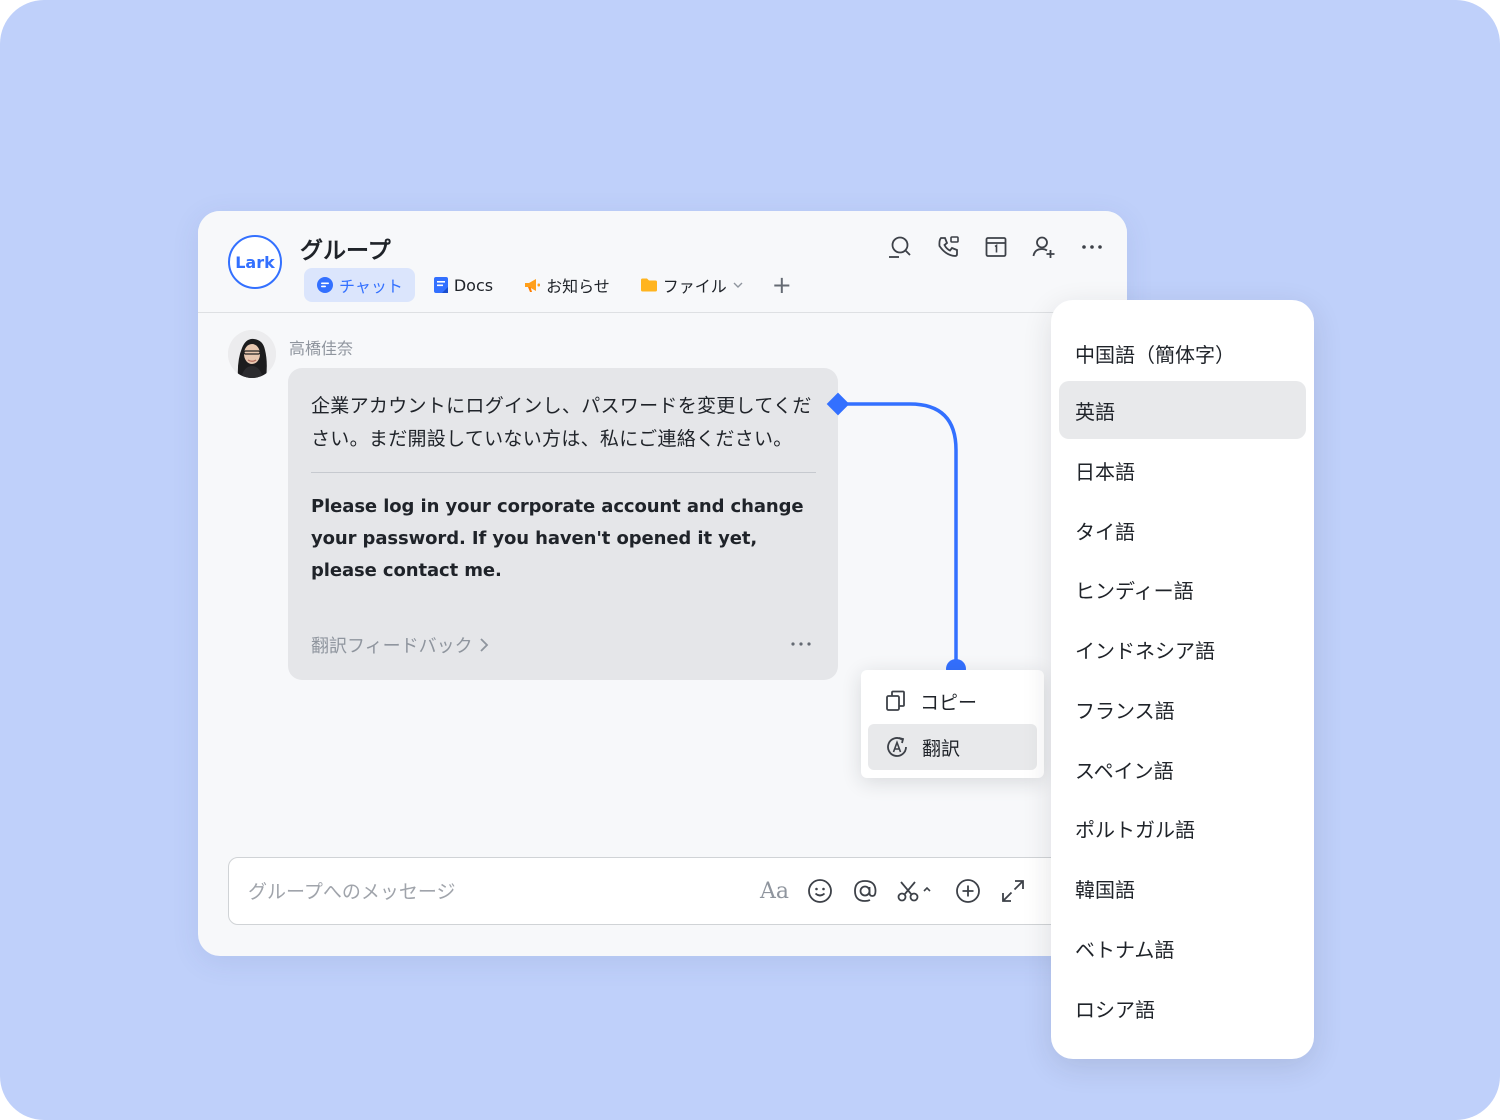  Describe the element at coordinates (900, 247) in the screenshot. I see `search-chat-icon` at that location.